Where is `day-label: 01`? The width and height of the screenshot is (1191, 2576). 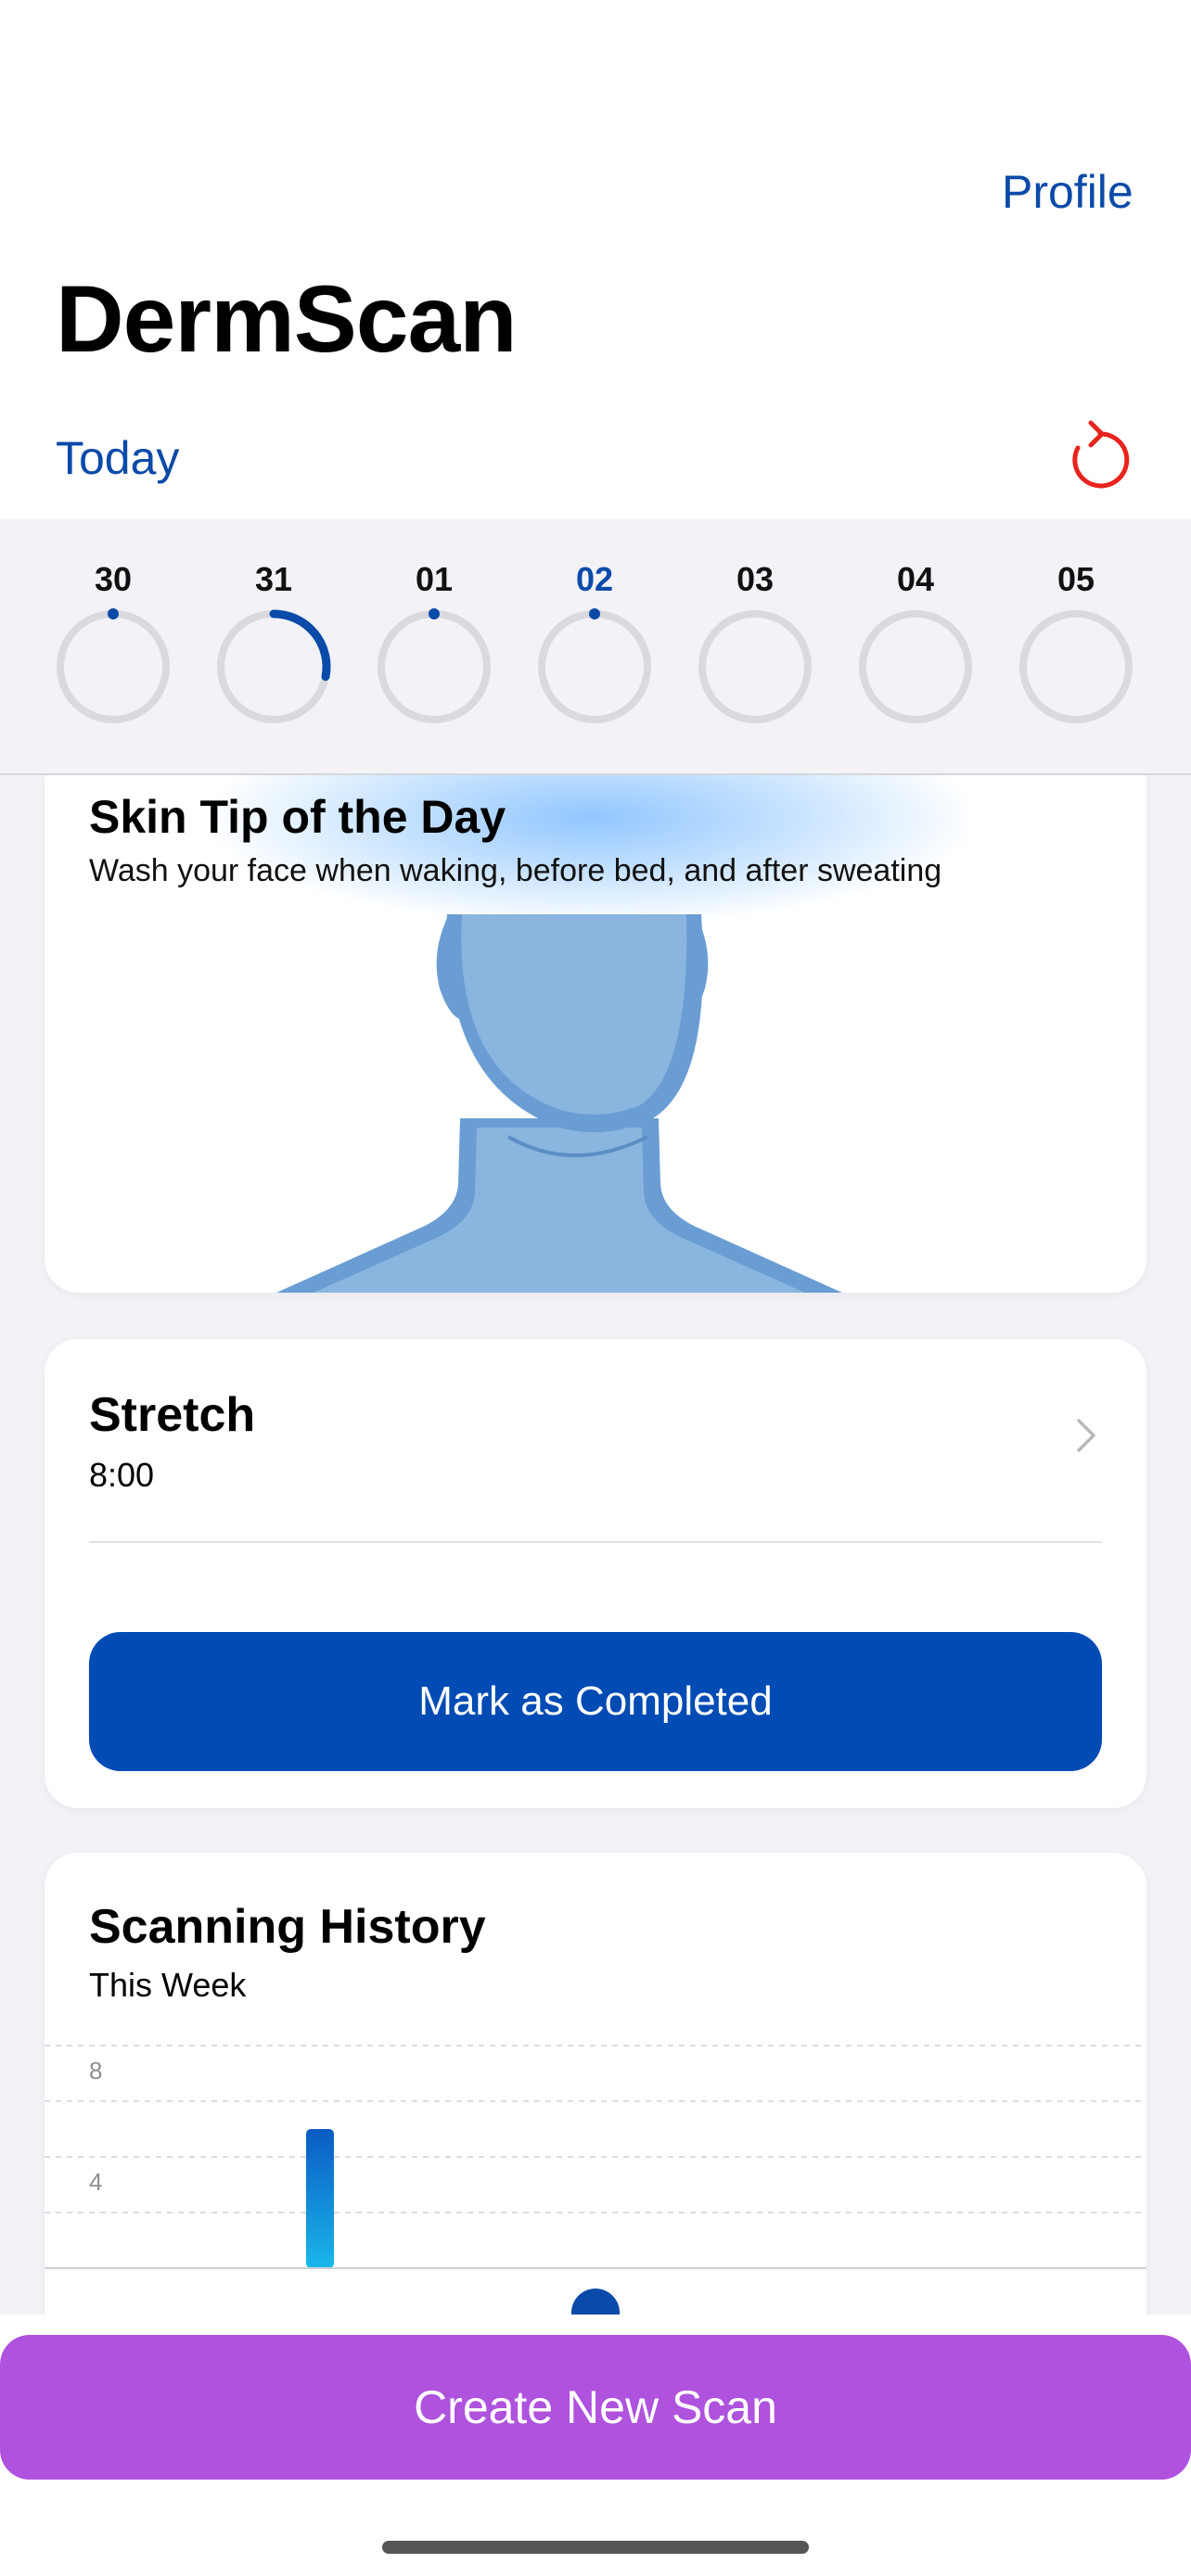
day-label: 01 is located at coordinates (434, 579).